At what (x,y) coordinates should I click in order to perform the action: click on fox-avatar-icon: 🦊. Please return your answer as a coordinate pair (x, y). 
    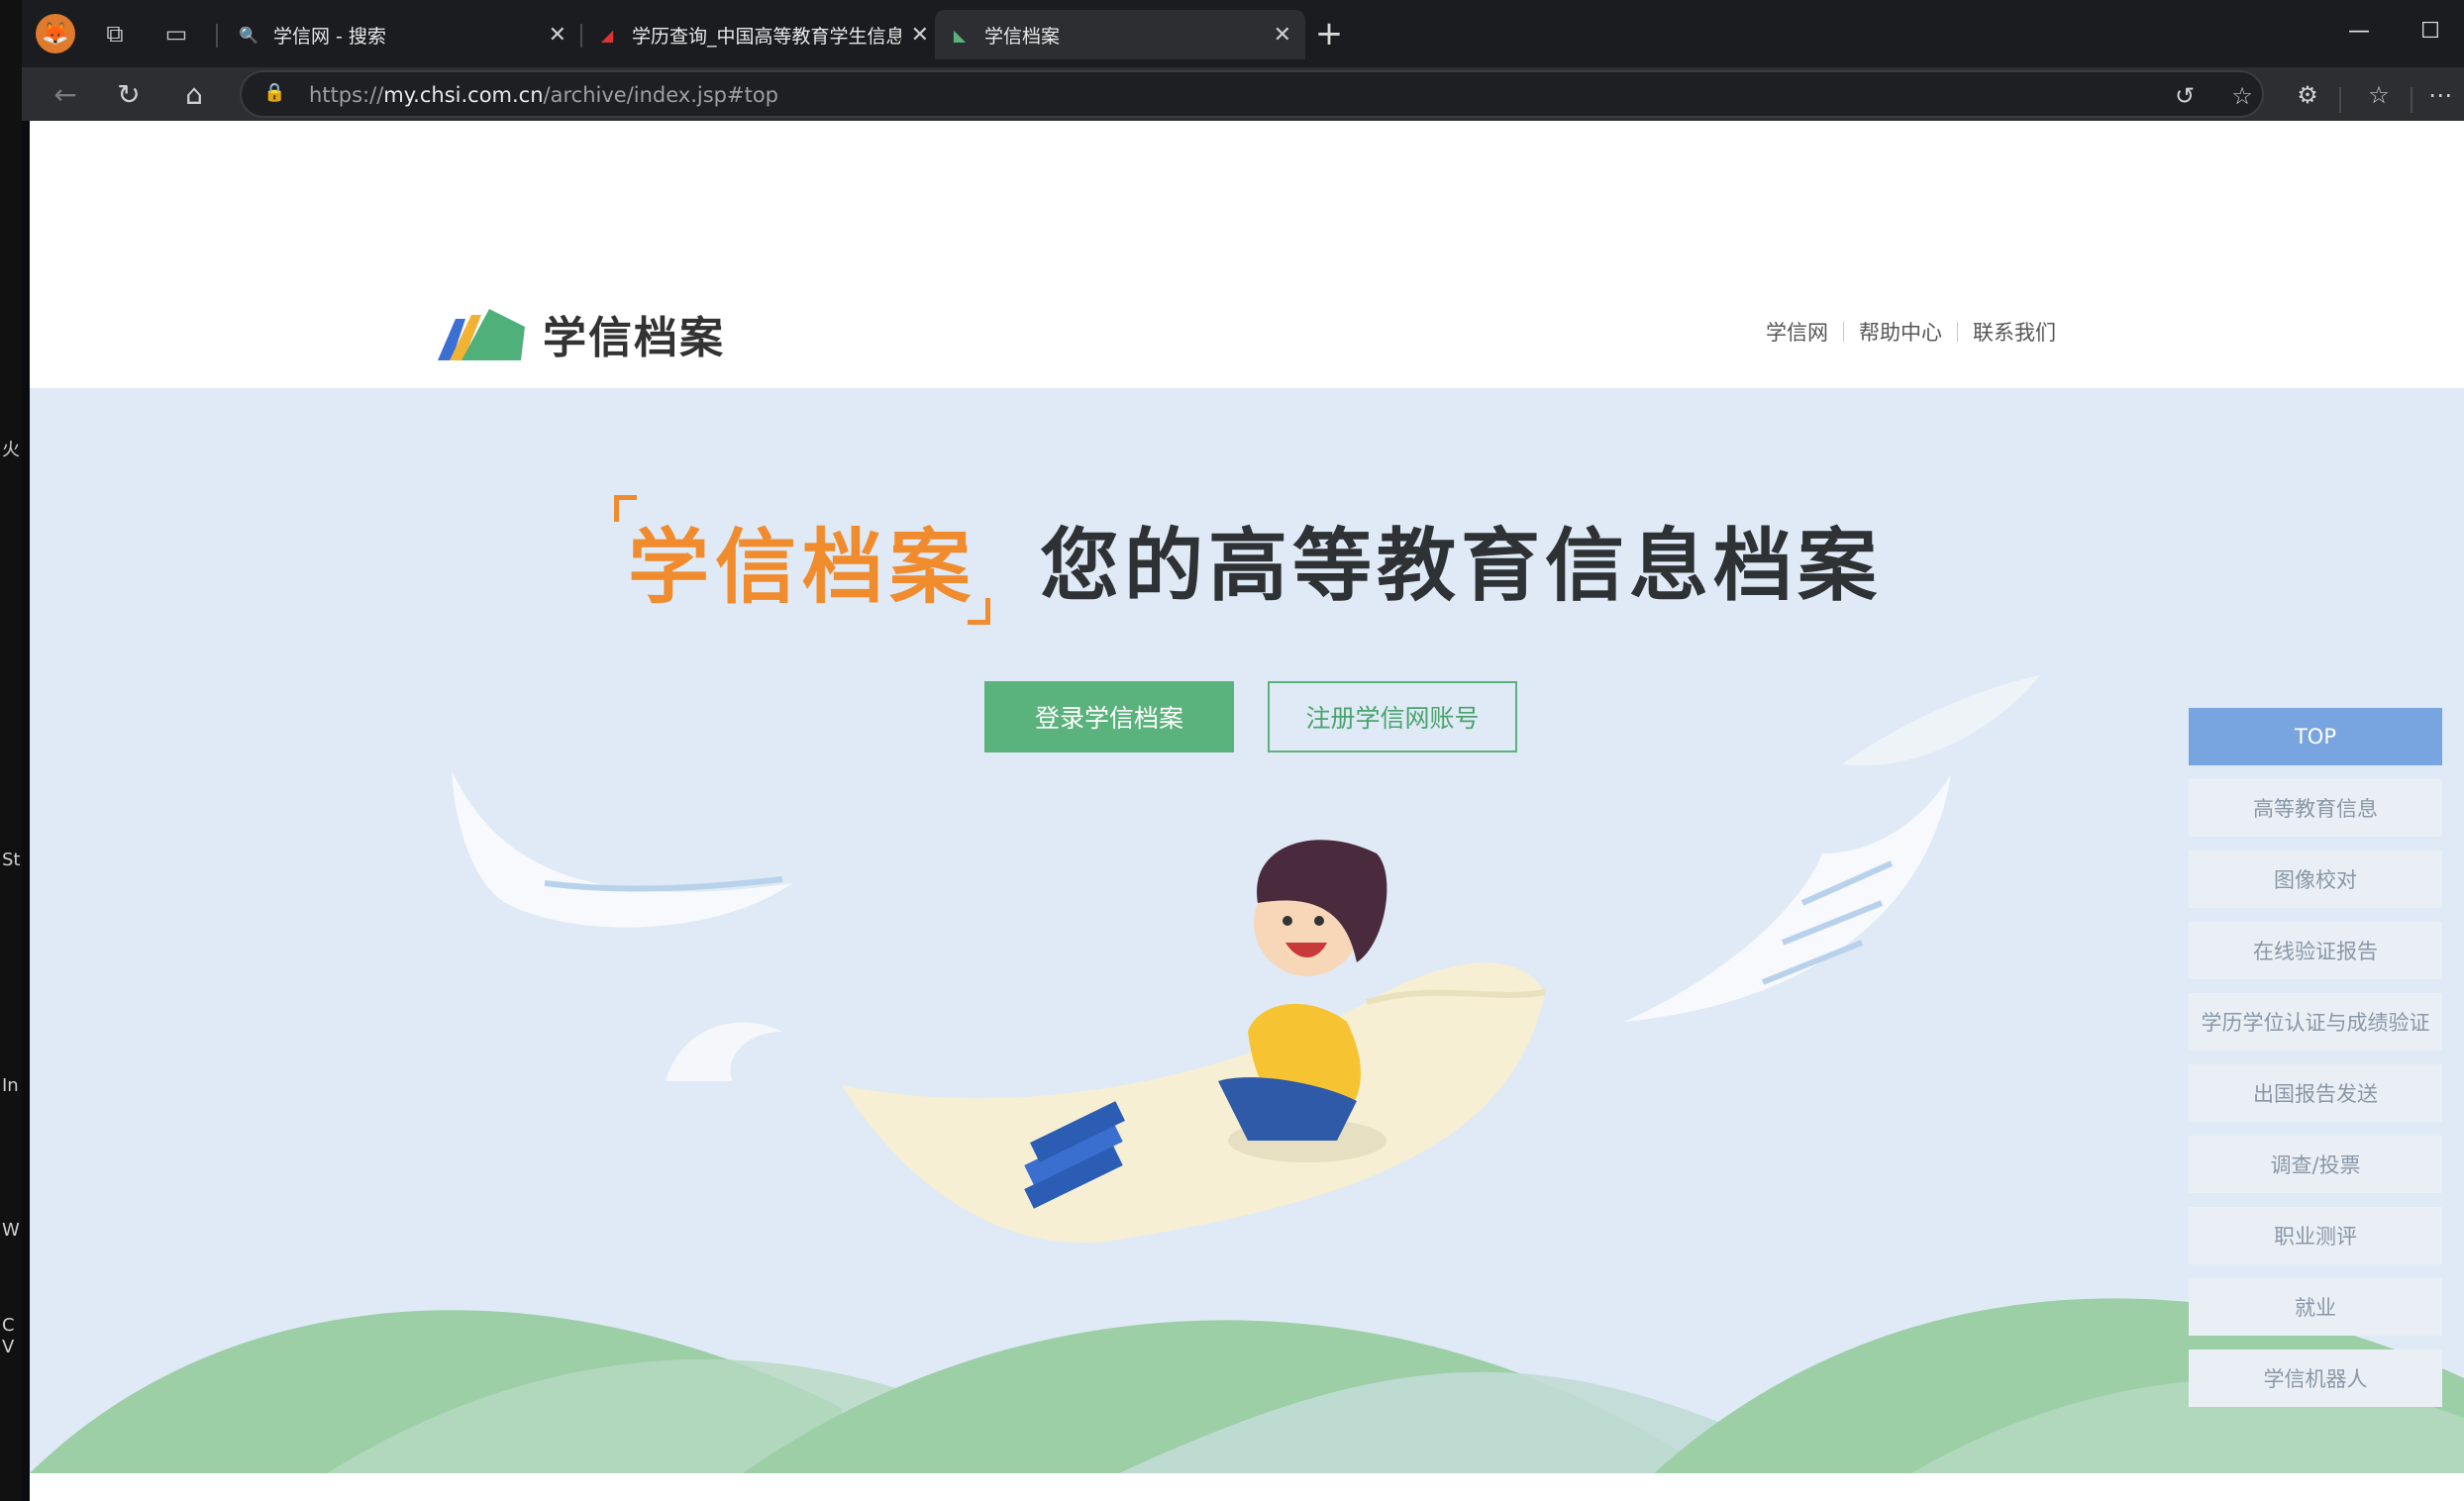
    Looking at the image, I should click on (55, 33).